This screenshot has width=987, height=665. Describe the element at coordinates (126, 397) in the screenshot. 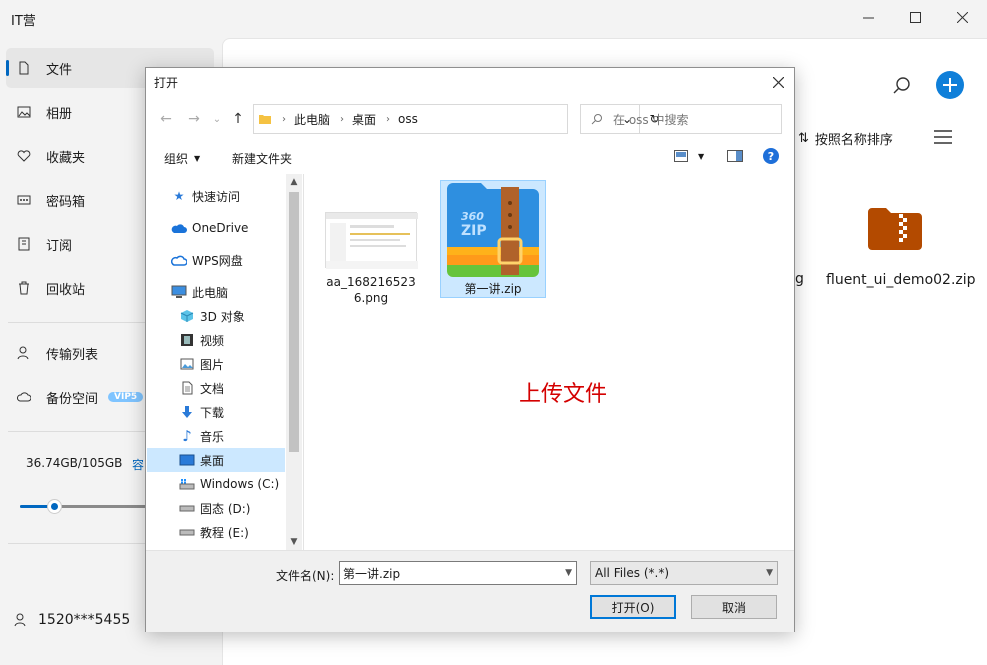

I see `vip-badge: VIP5` at that location.